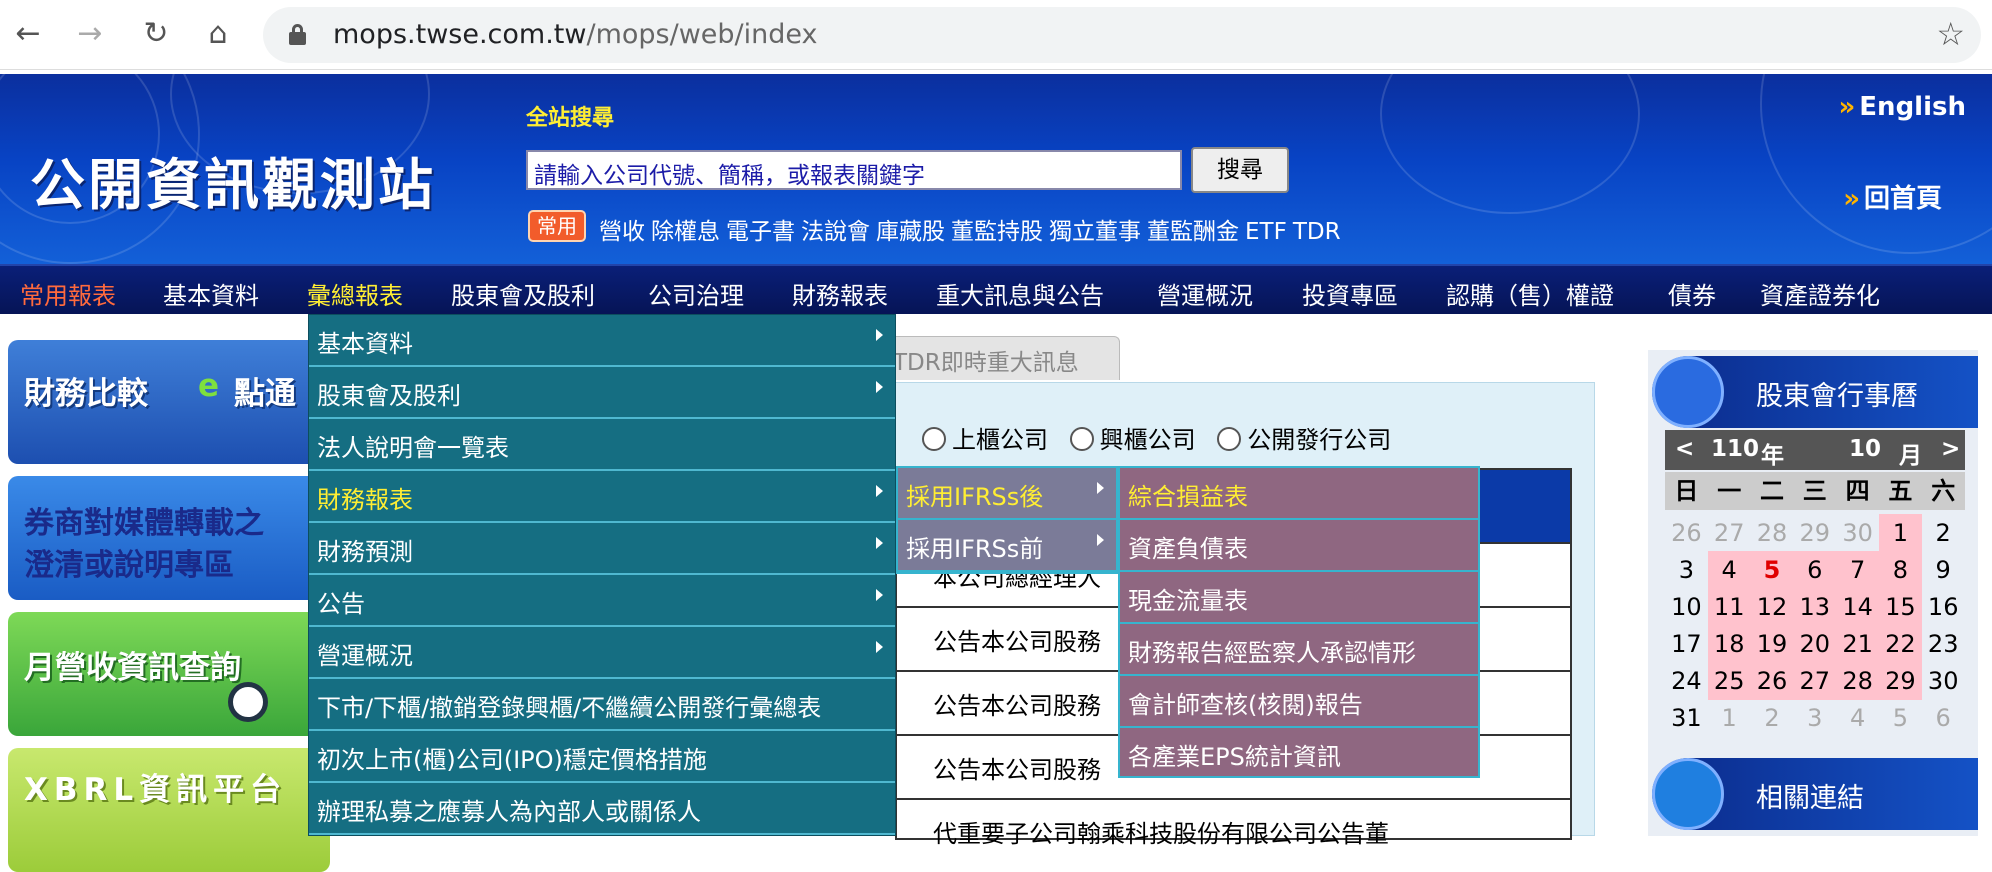 The height and width of the screenshot is (872, 1992). Describe the element at coordinates (622, 232) in the screenshot. I see `quick-link: 營收` at that location.